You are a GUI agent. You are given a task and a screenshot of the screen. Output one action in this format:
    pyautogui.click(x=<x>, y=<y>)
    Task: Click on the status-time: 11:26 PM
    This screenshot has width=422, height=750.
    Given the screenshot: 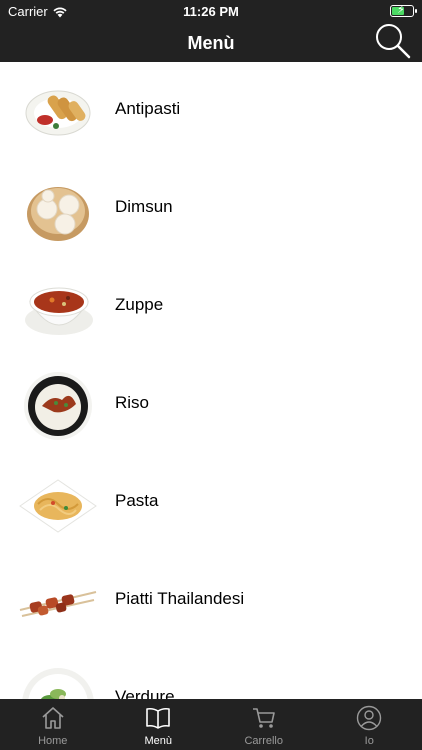 What is the action you would take?
    pyautogui.click(x=211, y=11)
    